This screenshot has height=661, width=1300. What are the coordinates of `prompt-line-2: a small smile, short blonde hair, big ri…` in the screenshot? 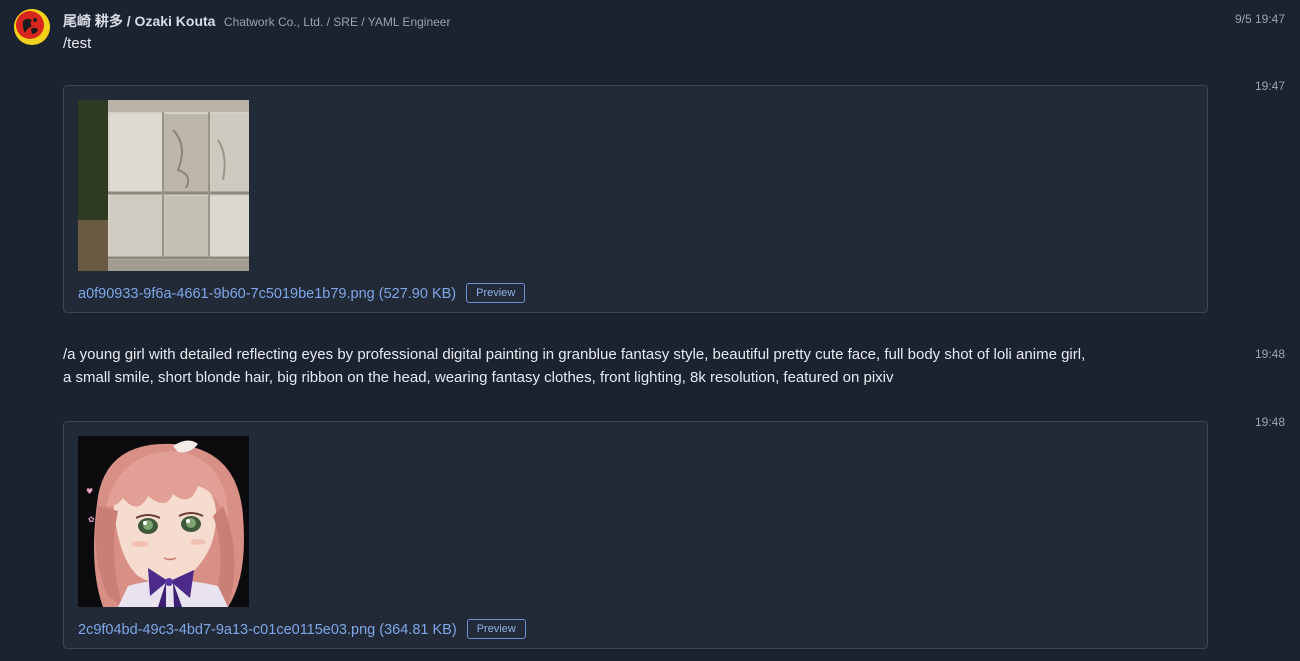 It's located at (478, 377).